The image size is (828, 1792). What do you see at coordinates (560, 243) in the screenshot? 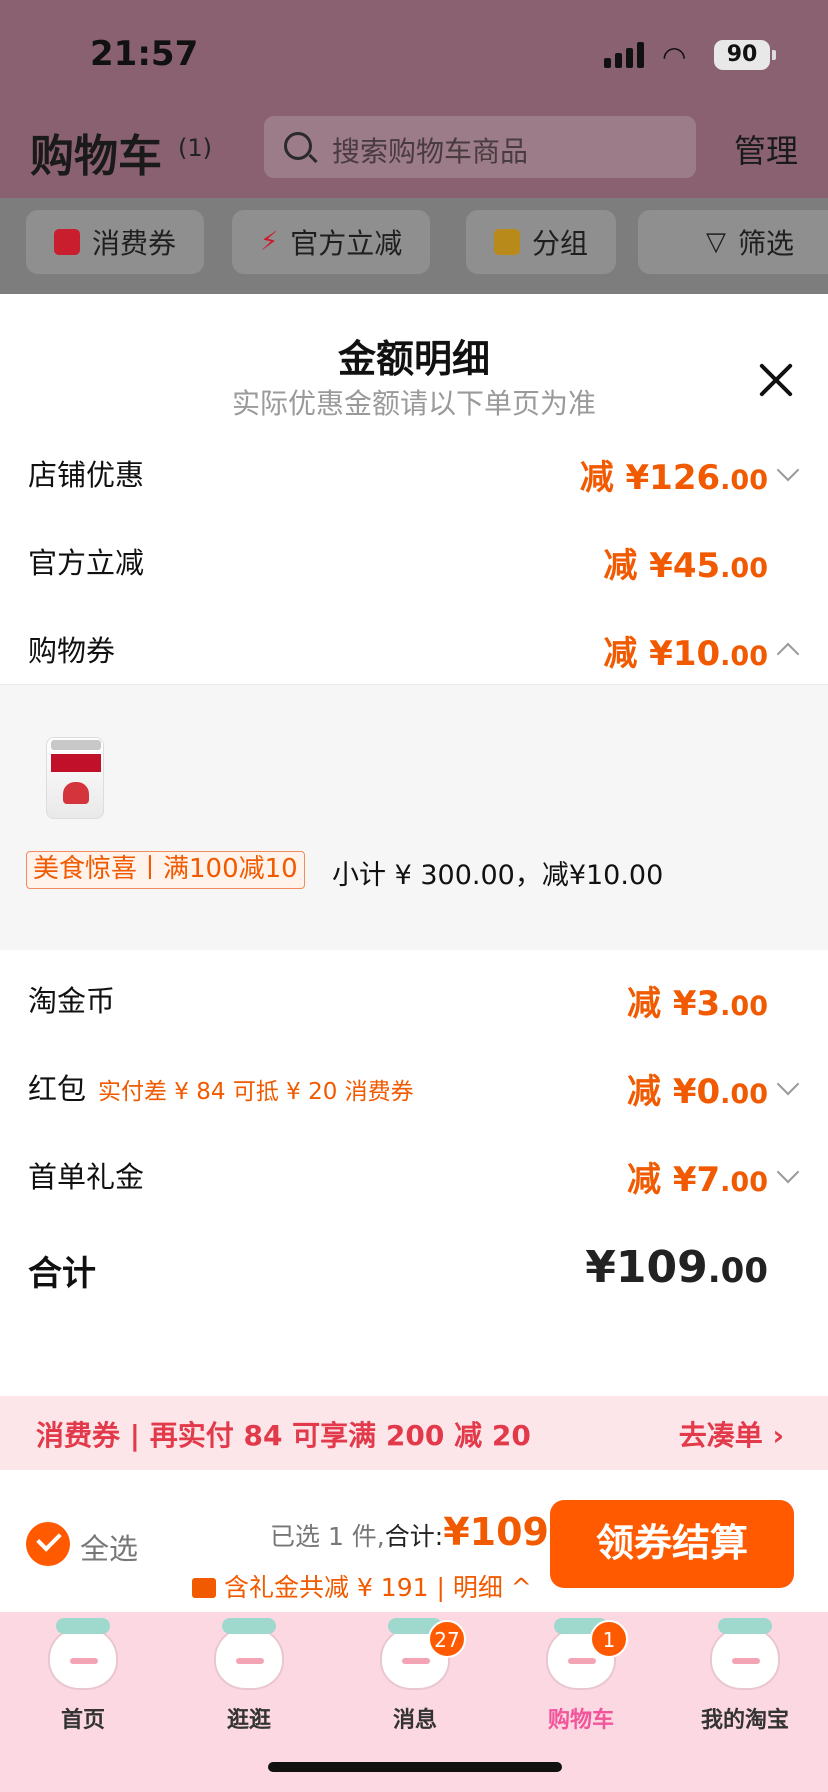
I see `filter-label: 分组` at bounding box center [560, 243].